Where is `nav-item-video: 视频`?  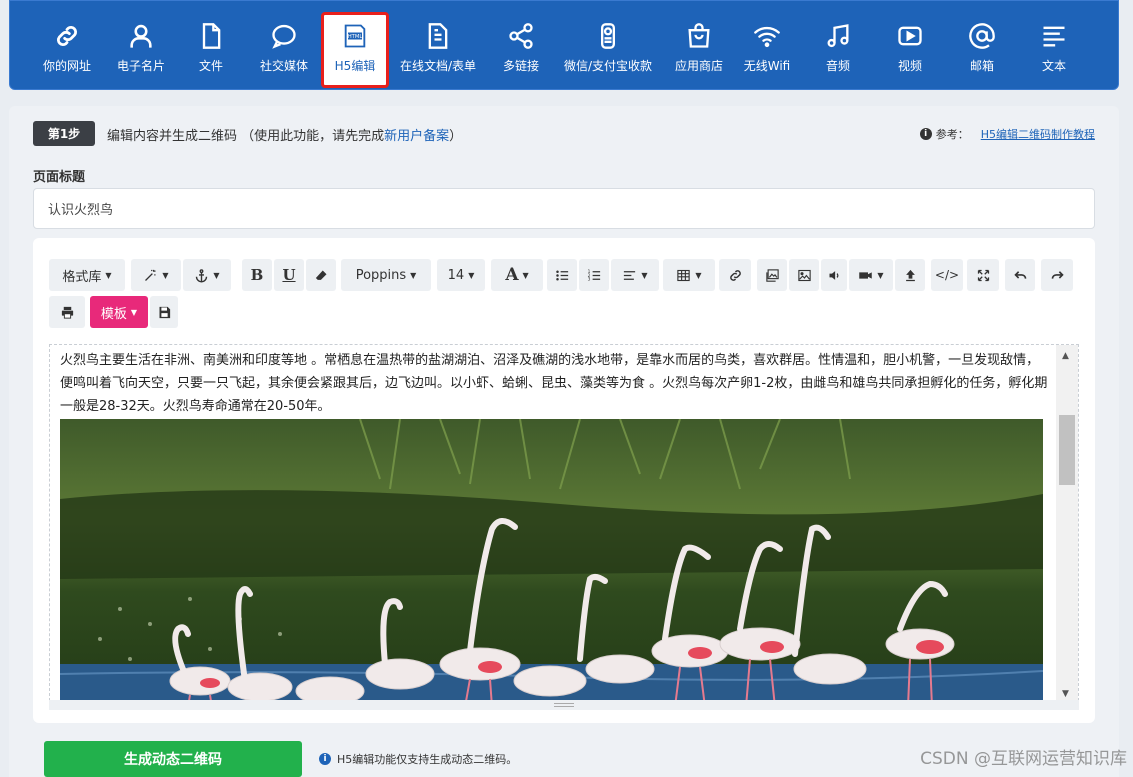
nav-item-video: 视频 is located at coordinates (910, 46).